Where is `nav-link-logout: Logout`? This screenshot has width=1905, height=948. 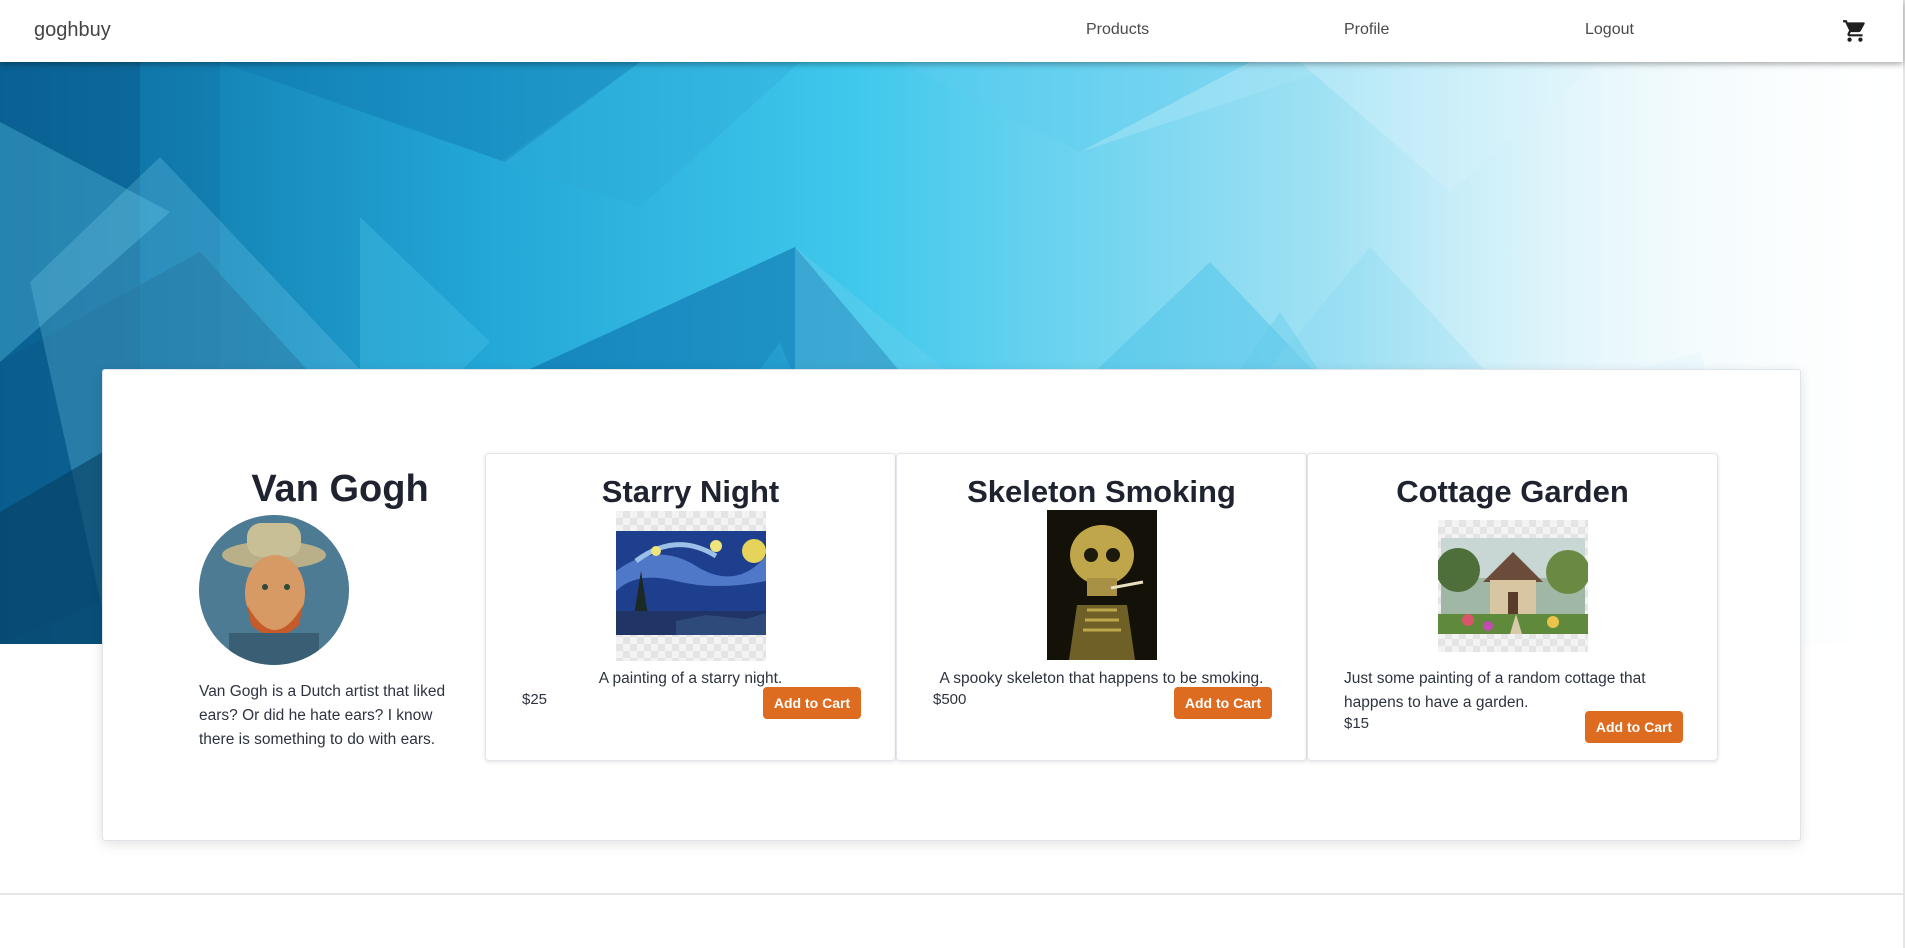
nav-link-logout: Logout is located at coordinates (1609, 30).